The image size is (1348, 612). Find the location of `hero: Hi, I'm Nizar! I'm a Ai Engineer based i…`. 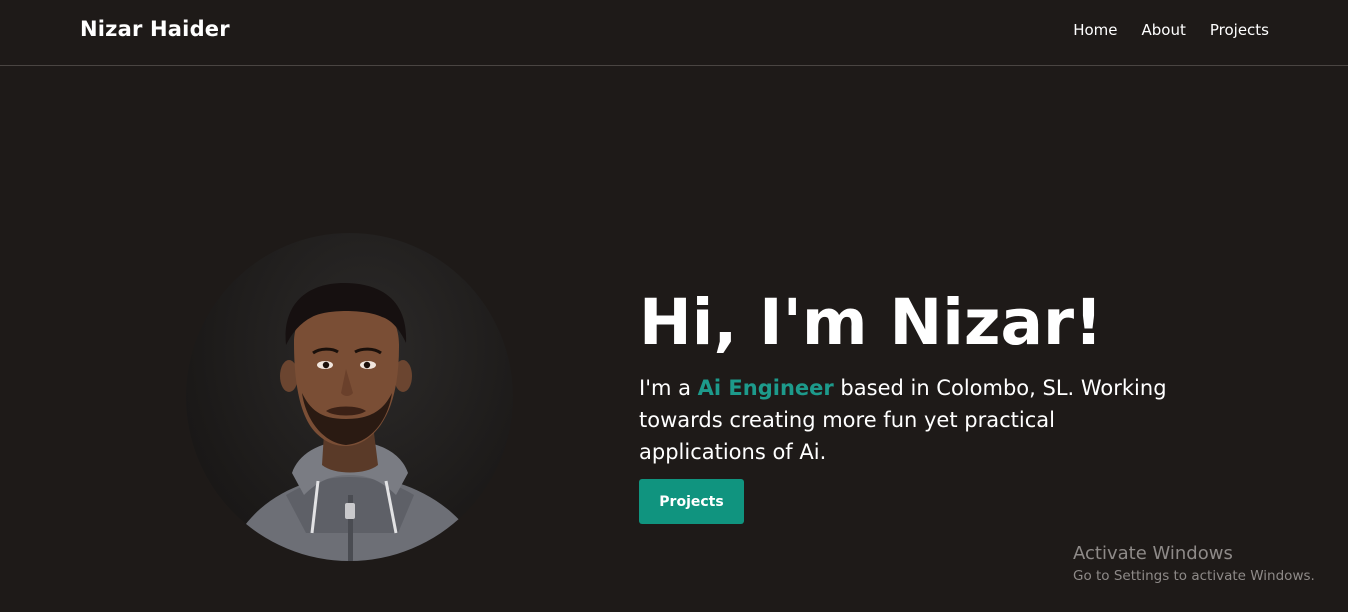

hero: Hi, I'm Nizar! I'm a Ai Engineer based i… is located at coordinates (919, 375).